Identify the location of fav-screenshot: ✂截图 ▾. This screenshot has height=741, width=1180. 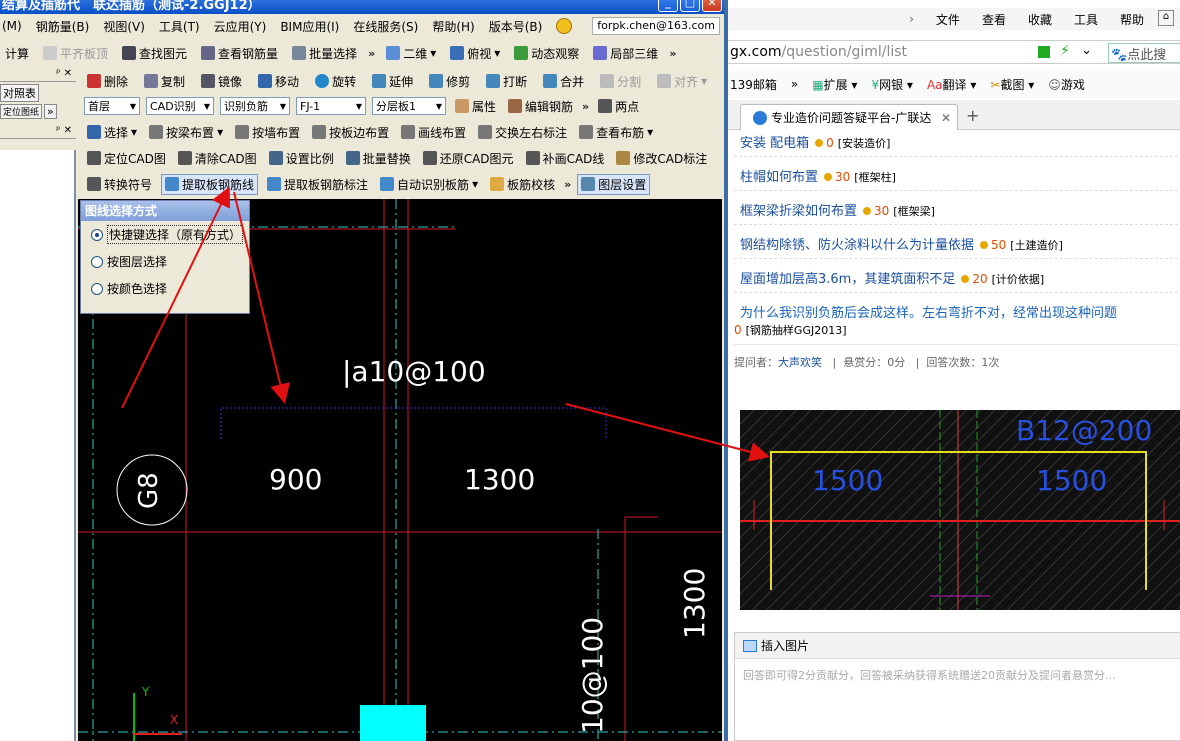
(1012, 84).